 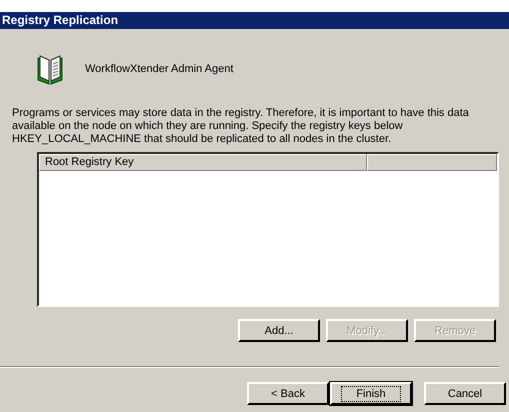 What do you see at coordinates (159, 69) in the screenshot?
I see `header-title: WorkflowXtender Admin Agent` at bounding box center [159, 69].